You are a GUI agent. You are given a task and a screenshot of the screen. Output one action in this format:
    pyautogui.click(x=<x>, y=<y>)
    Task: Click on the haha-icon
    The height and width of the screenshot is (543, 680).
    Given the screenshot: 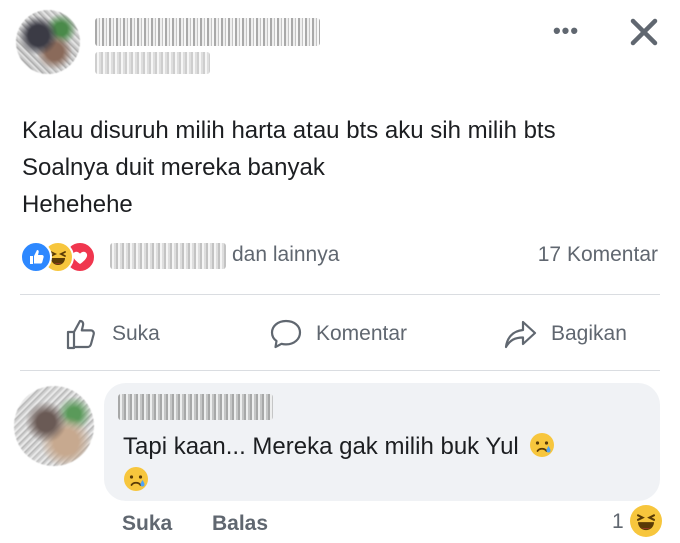 What is the action you would take?
    pyautogui.click(x=646, y=521)
    